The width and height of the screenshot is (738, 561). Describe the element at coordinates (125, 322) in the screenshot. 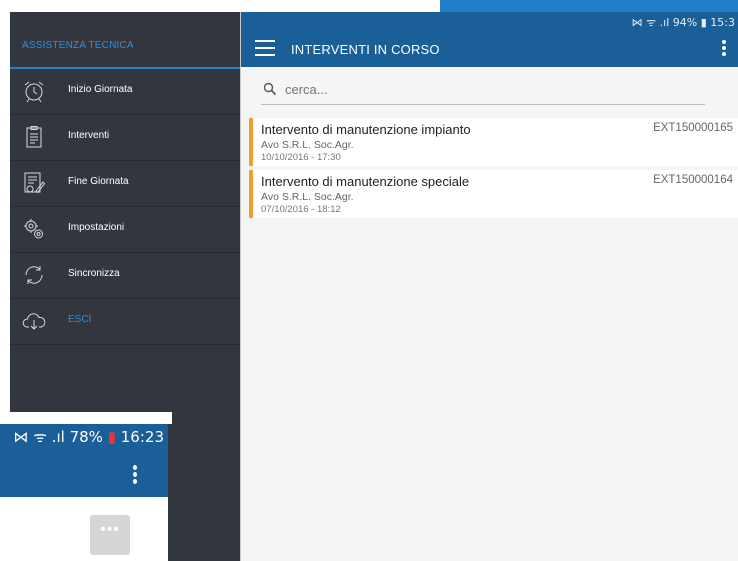

I see `nav-item-esci: ESCI` at that location.